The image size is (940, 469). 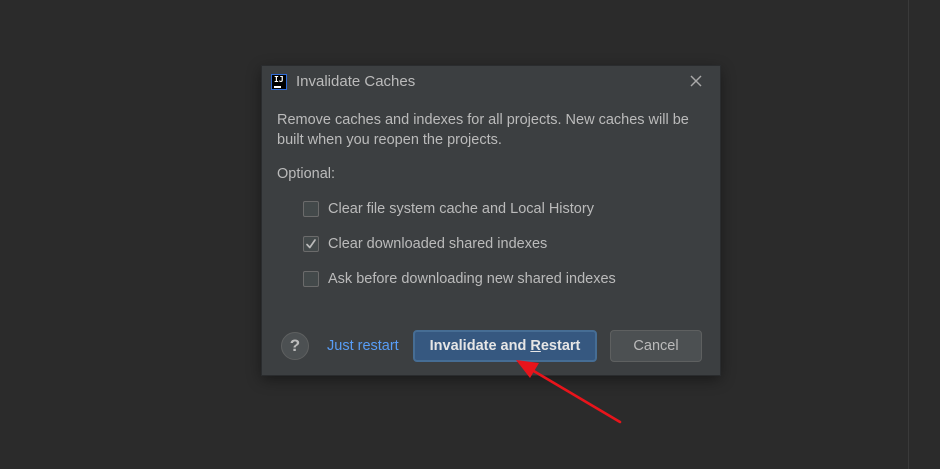 I want to click on checkbox-label: Clear downloaded shared indexes, so click(x=438, y=244).